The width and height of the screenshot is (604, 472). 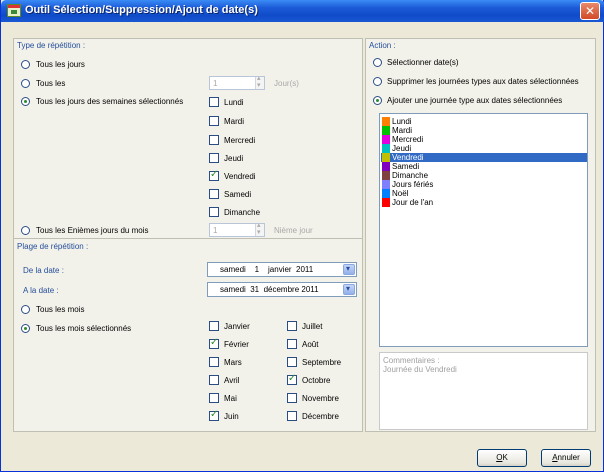 I want to click on month-checkbox-septembre, so click(x=292, y=362).